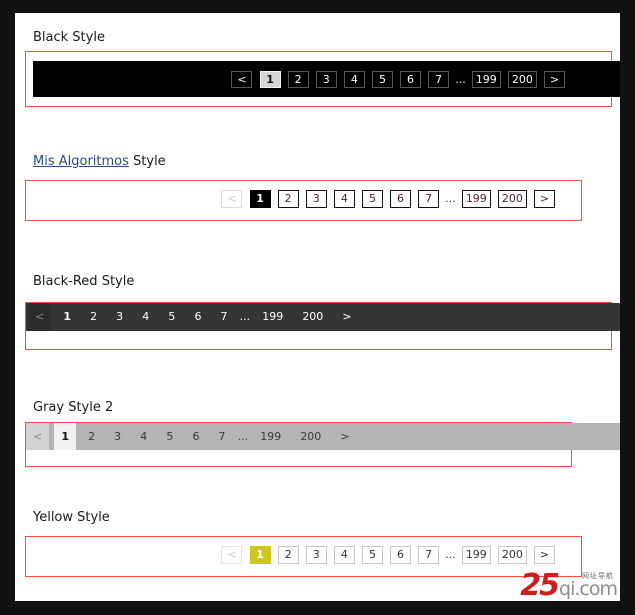 The height and width of the screenshot is (615, 635). What do you see at coordinates (69, 37) in the screenshot?
I see `section-title-black: Black Style` at bounding box center [69, 37].